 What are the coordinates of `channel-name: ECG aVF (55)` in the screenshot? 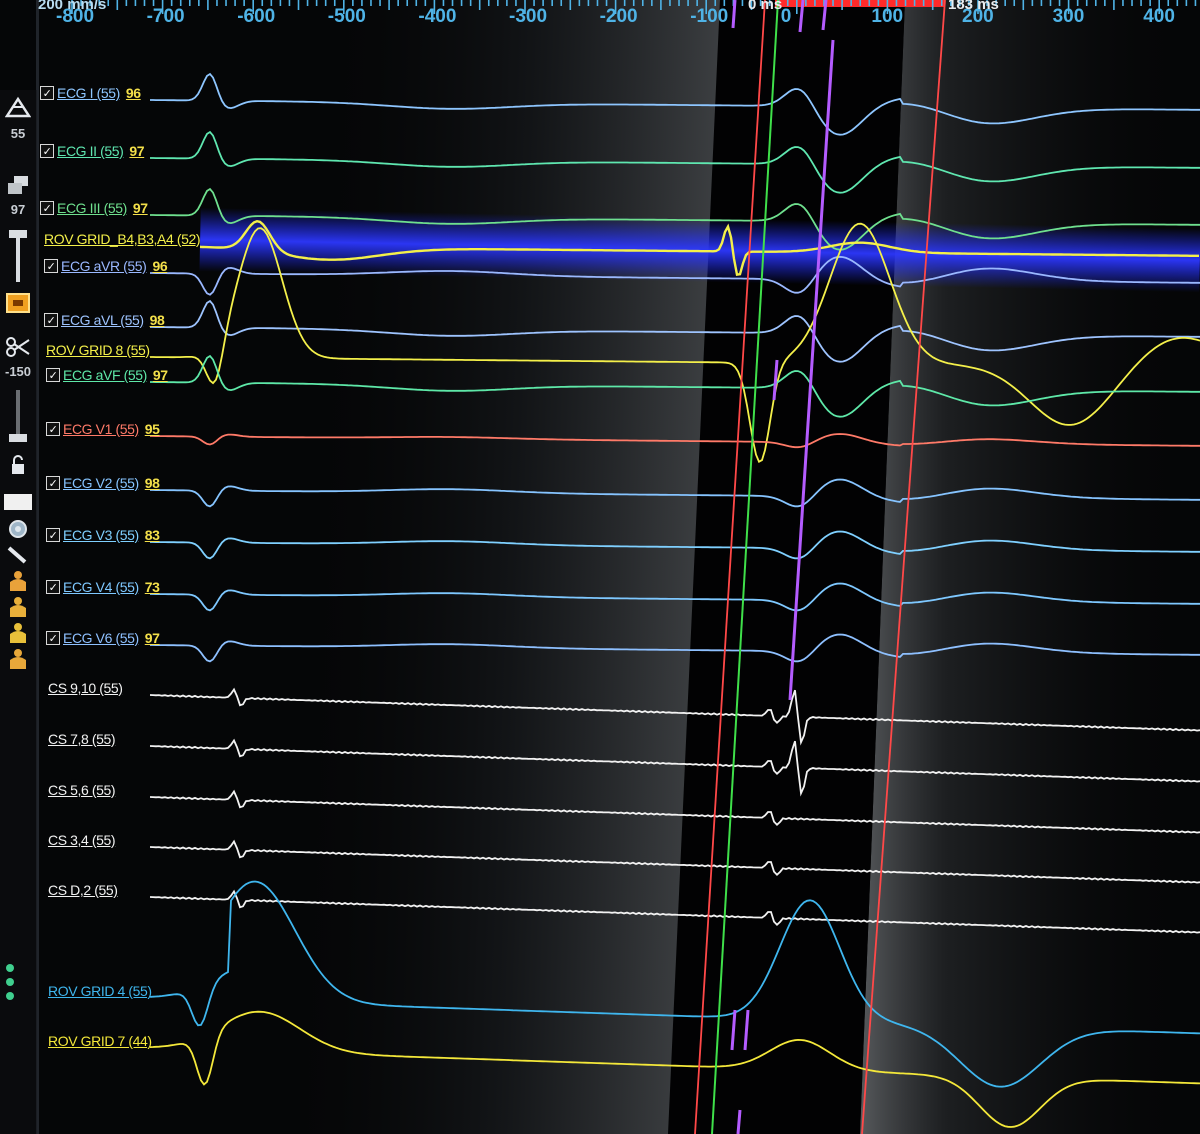 It's located at (105, 375).